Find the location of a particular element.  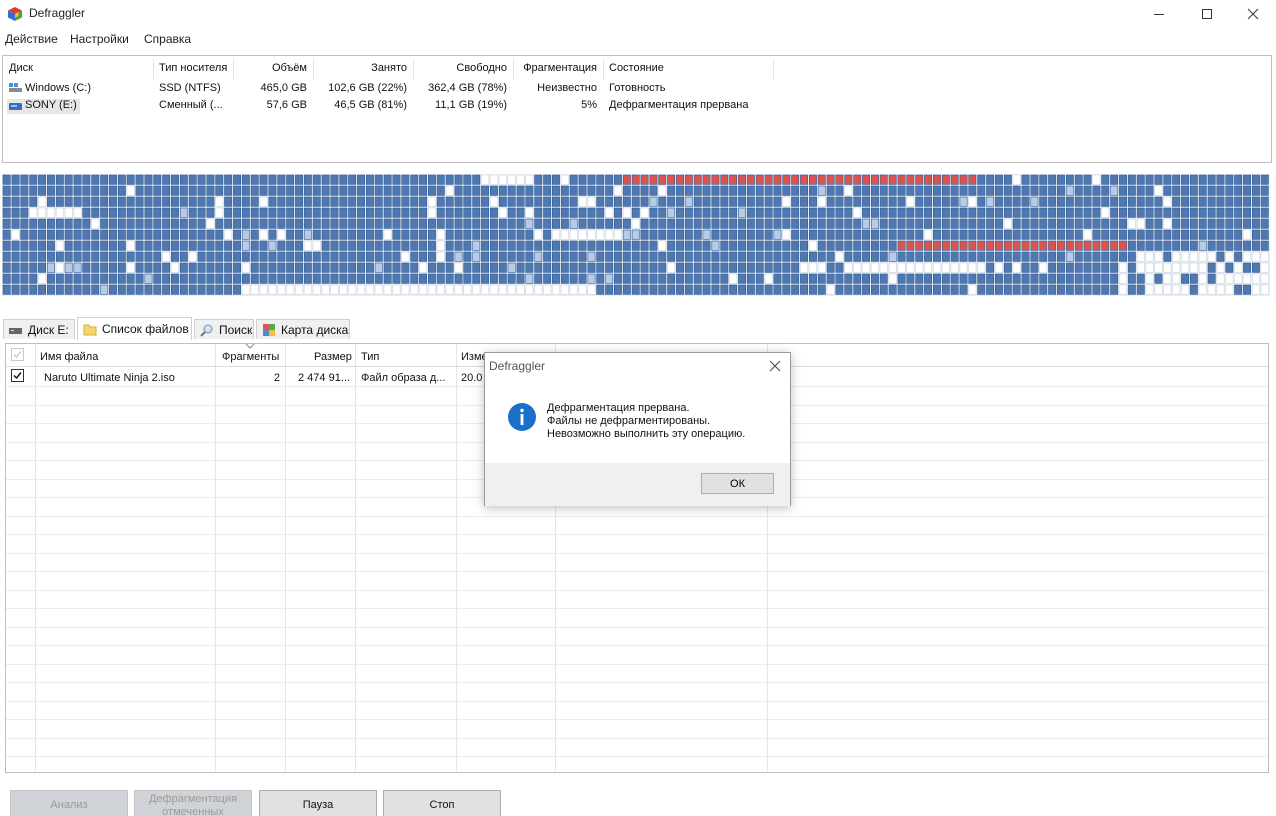

drive-e-status: Дефрагментация прервана is located at coordinates (679, 105).